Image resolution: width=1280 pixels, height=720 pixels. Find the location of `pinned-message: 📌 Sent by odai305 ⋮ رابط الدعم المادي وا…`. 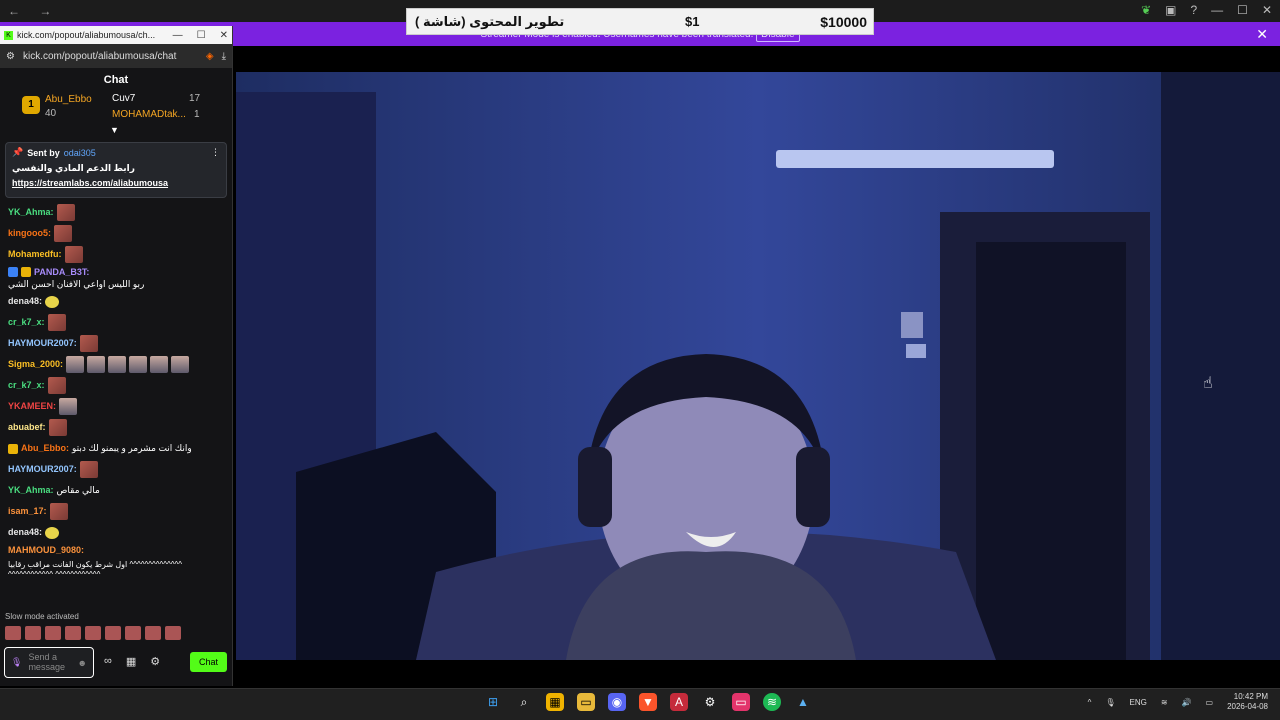

pinned-message: 📌 Sent by odai305 ⋮ رابط الدعم المادي وا… is located at coordinates (116, 170).